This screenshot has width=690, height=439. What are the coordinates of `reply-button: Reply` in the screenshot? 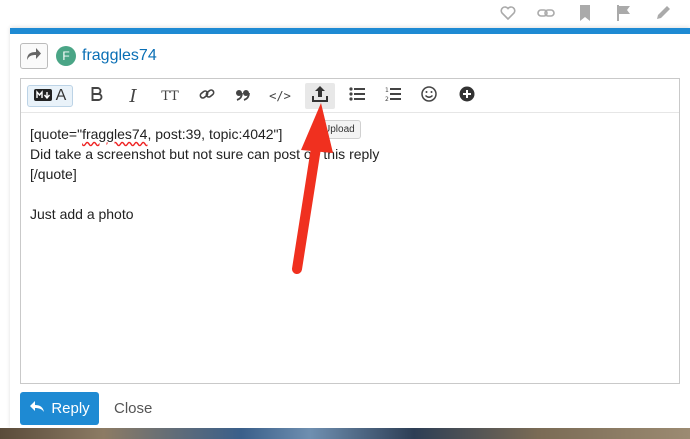 It's located at (59, 408).